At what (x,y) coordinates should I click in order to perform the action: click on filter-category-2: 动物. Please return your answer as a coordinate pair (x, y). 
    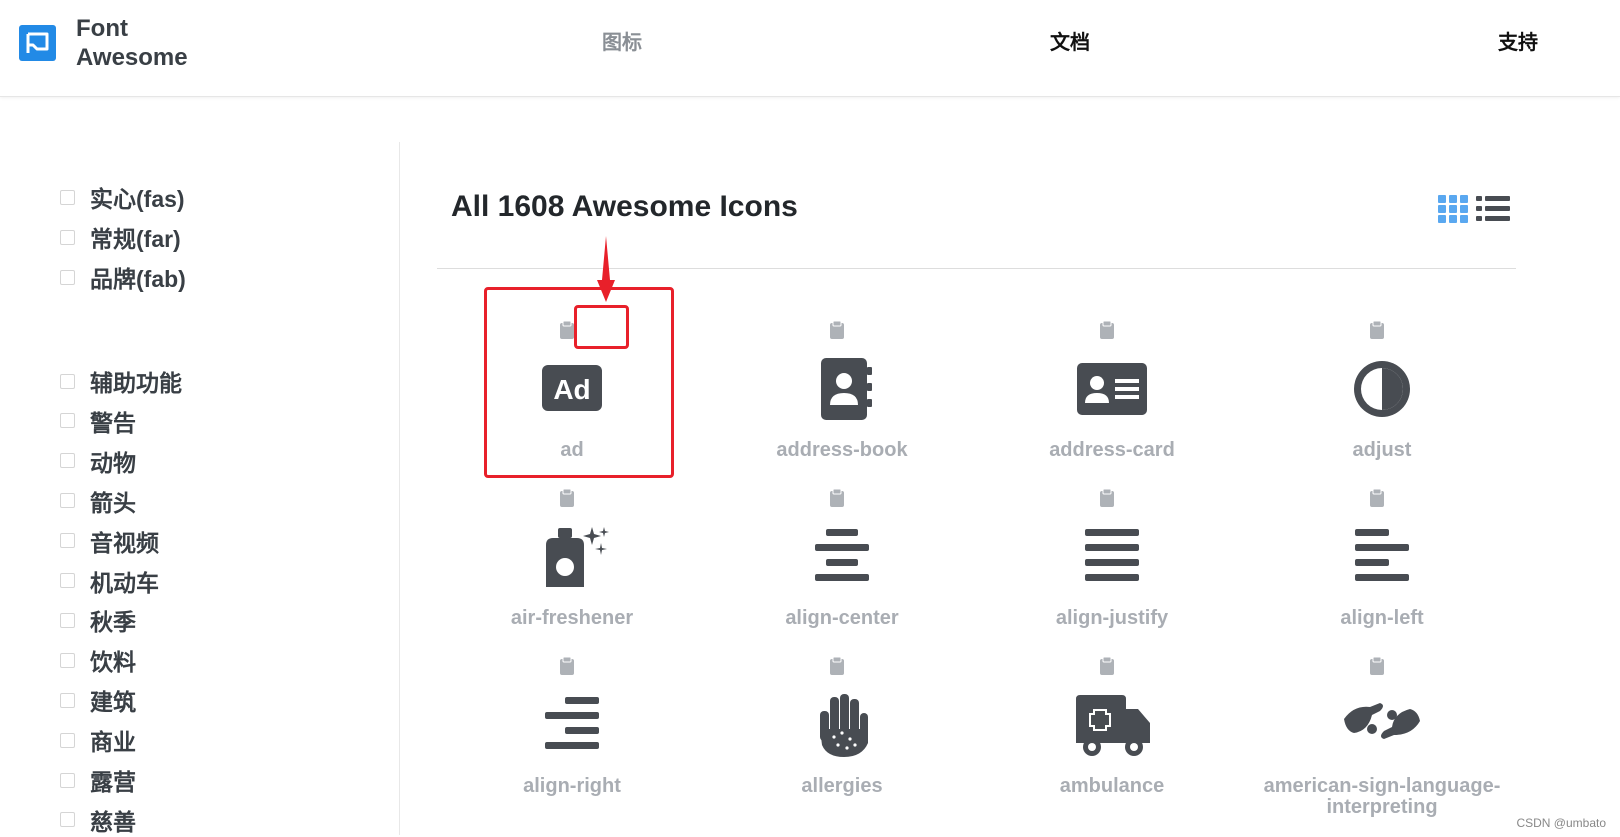
    Looking at the image, I should click on (98, 461).